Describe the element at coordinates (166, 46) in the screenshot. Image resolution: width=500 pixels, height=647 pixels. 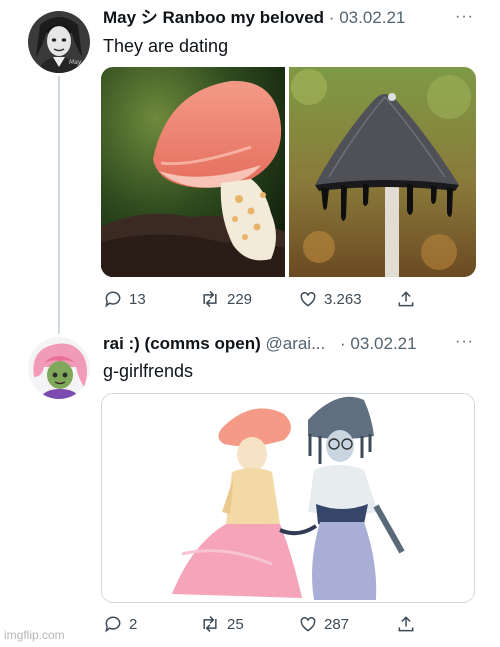
I see `tweet-text: They are dating` at that location.